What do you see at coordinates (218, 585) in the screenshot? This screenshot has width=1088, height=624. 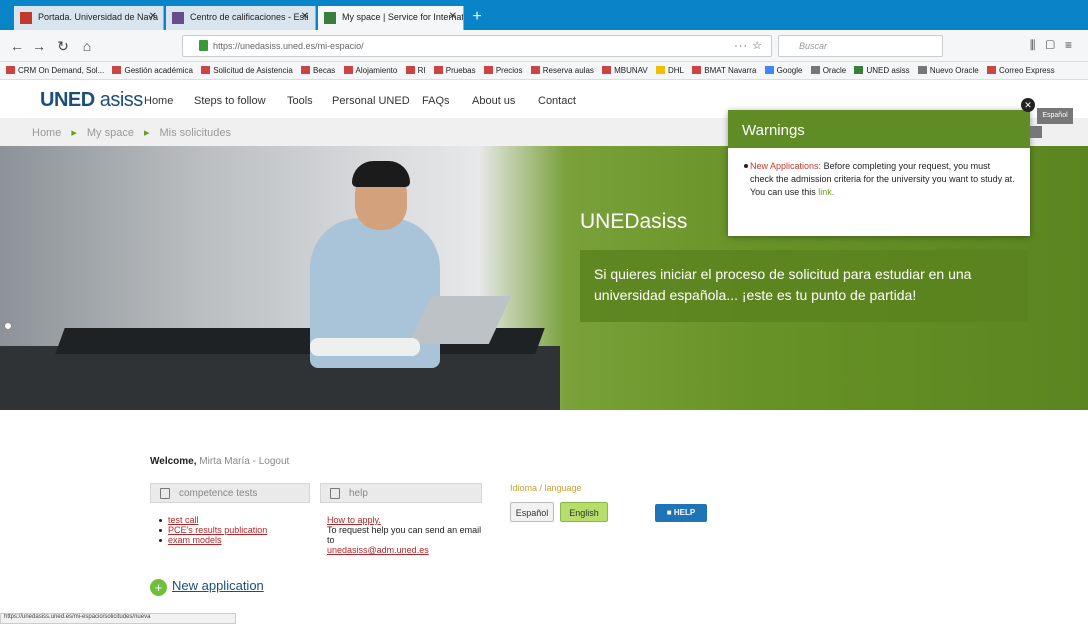 I see `new-application-label: New application` at bounding box center [218, 585].